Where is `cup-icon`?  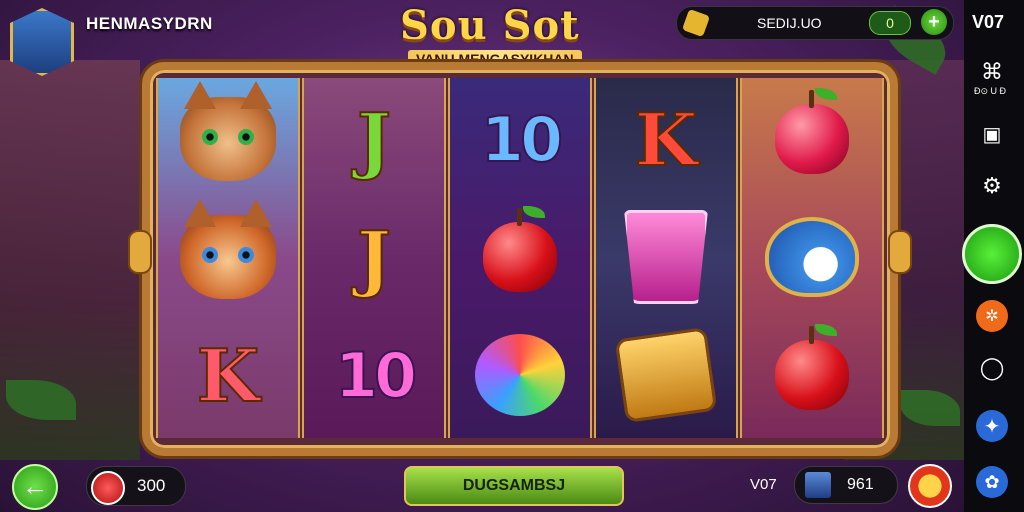
cup-icon is located at coordinates (666, 257).